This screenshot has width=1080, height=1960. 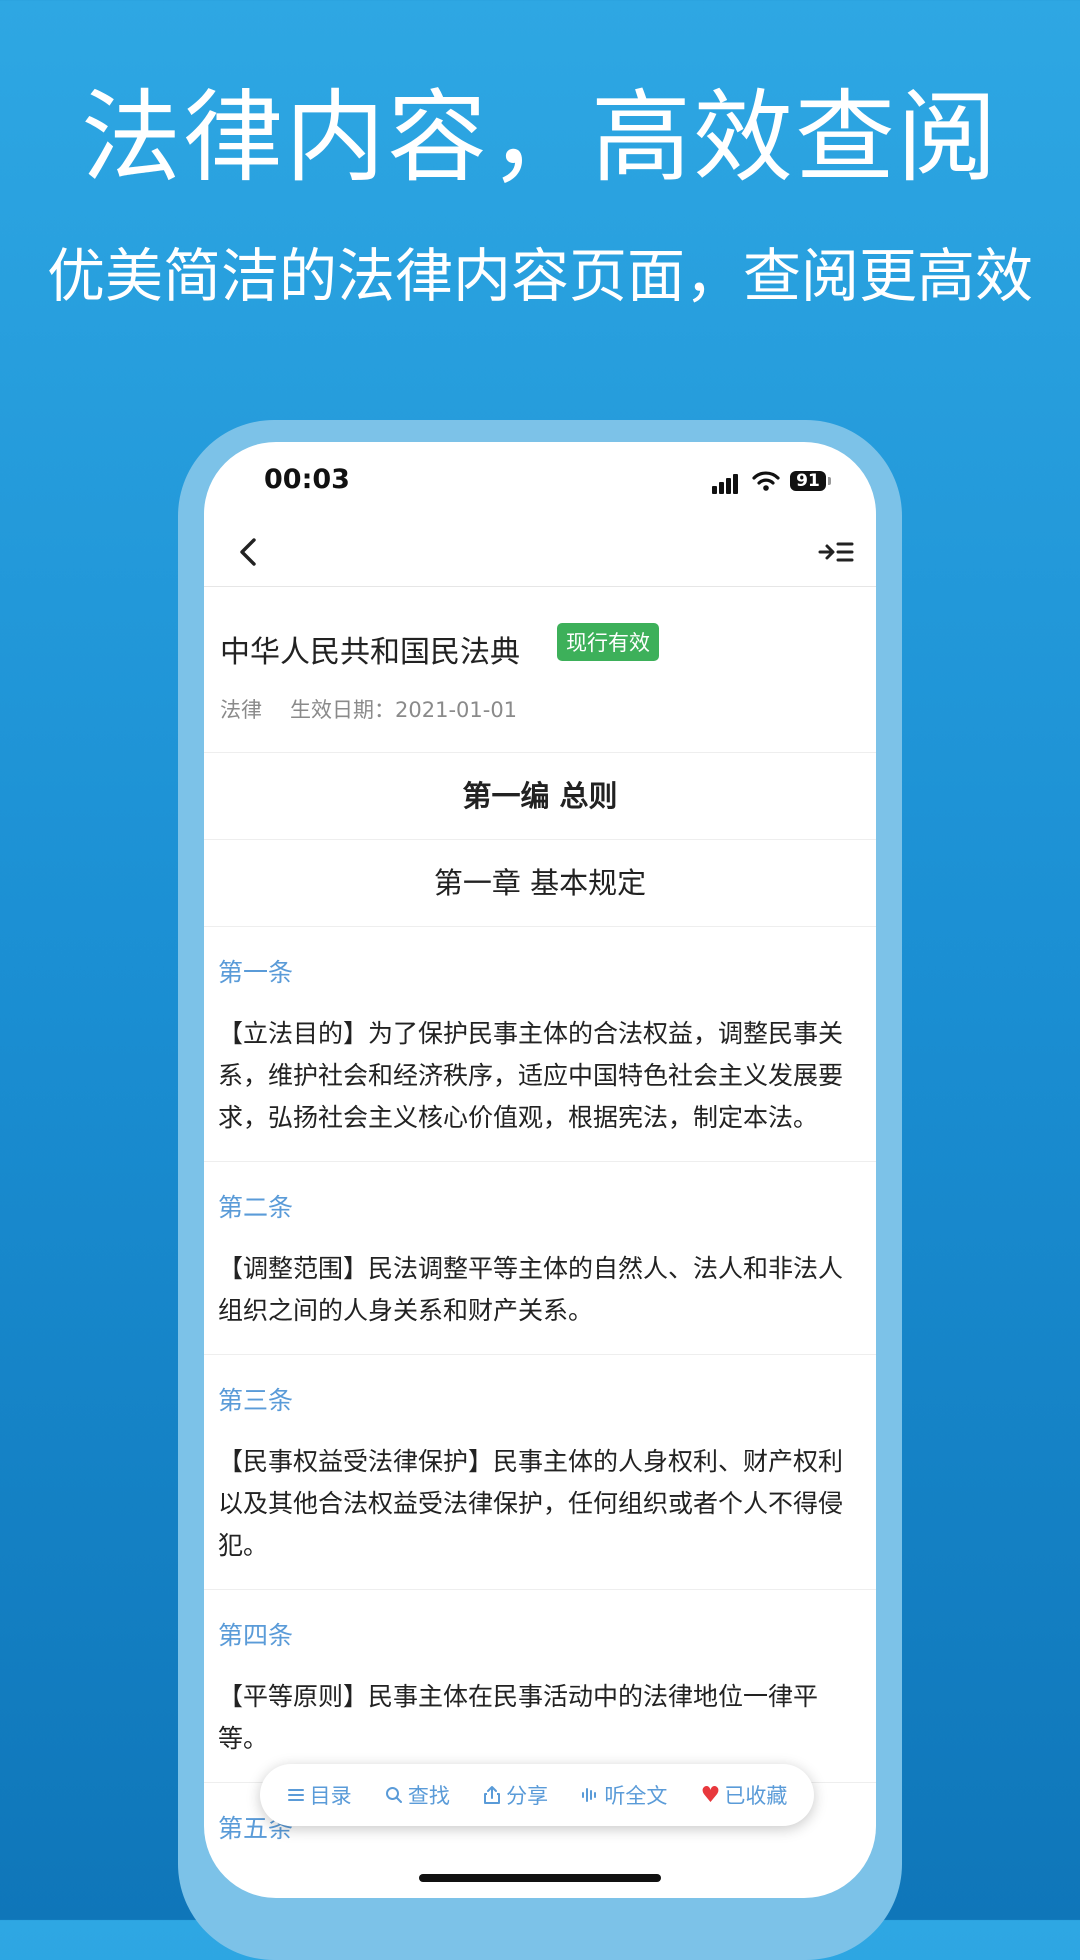 What do you see at coordinates (518, 1717) in the screenshot?
I see `article-text: 【平等原则】民事主体在民事活动中的法律地位一律平等。` at bounding box center [518, 1717].